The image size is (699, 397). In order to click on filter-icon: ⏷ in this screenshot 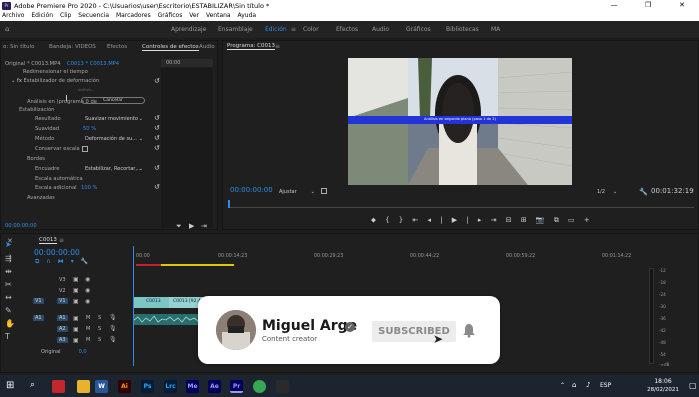, I will do `click(179, 226)`.